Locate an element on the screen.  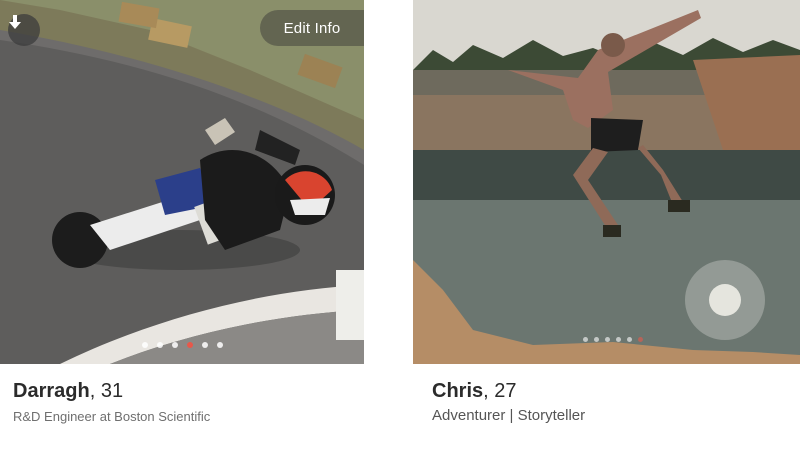
profile-subtitle: Adventurer | Storyteller is located at coordinates (509, 415).